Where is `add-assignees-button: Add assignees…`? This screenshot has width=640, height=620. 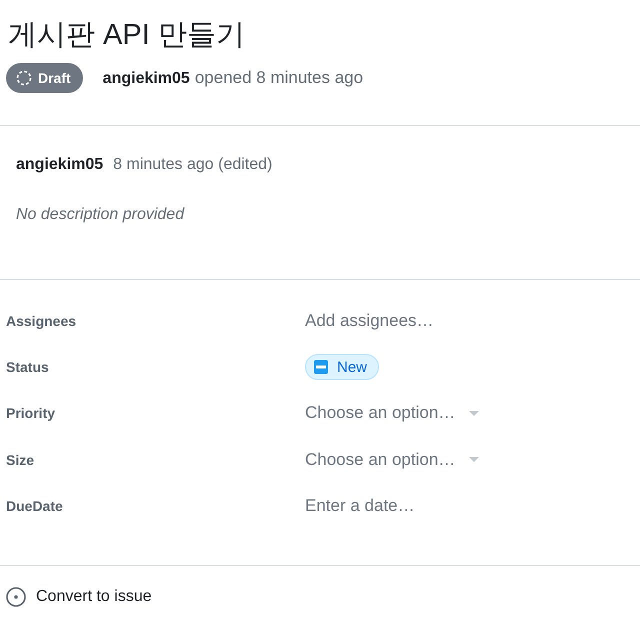 add-assignees-button: Add assignees… is located at coordinates (369, 321).